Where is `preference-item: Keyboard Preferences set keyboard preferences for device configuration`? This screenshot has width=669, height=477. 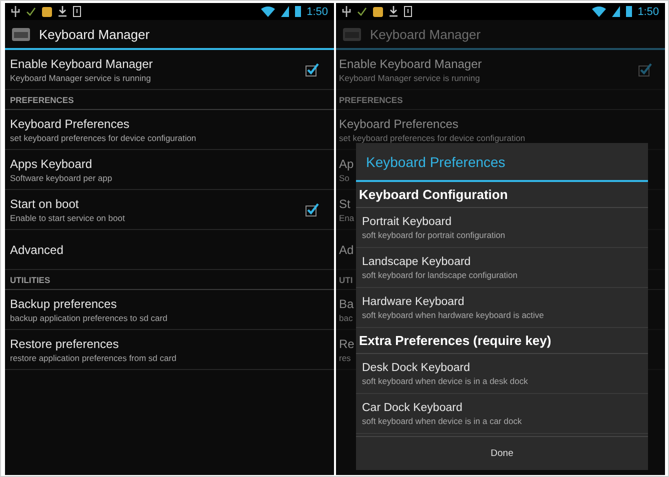 preference-item: Keyboard Preferences set keyboard preferences for device configuration is located at coordinates (169, 130).